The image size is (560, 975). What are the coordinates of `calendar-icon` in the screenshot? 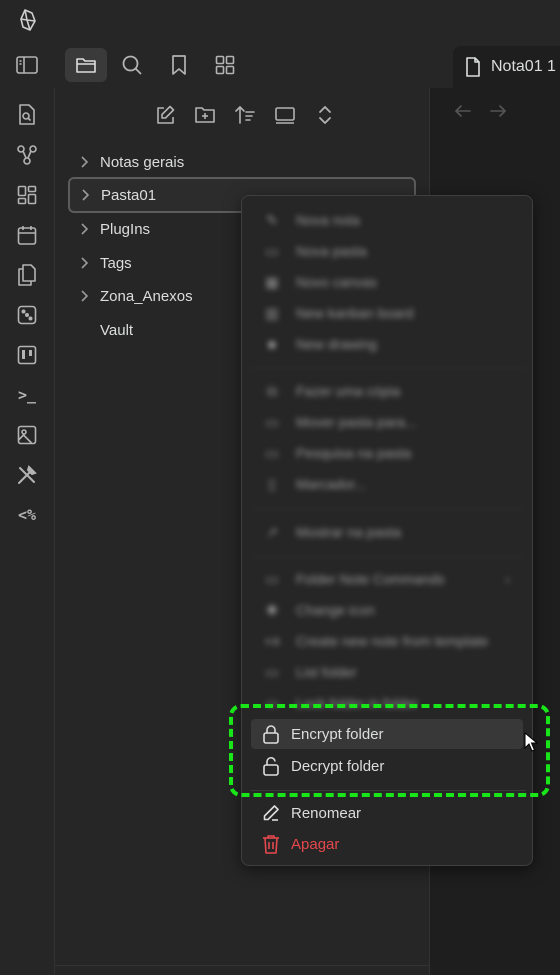 It's located at (27, 235).